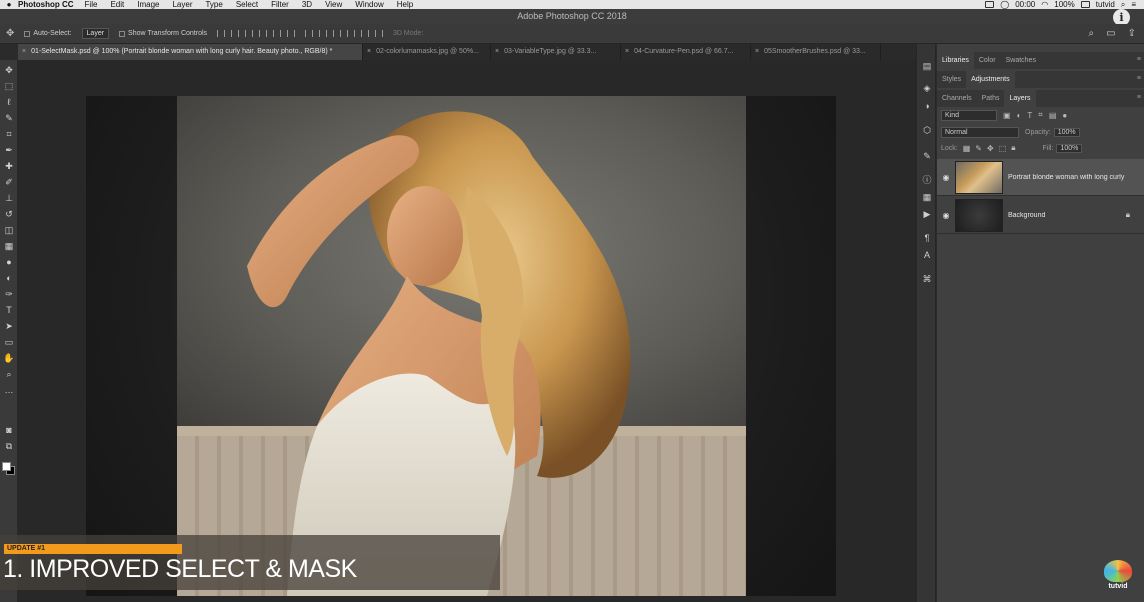  Describe the element at coordinates (9, 246) in the screenshot. I see `gradient-tool-icon: ▦` at that location.